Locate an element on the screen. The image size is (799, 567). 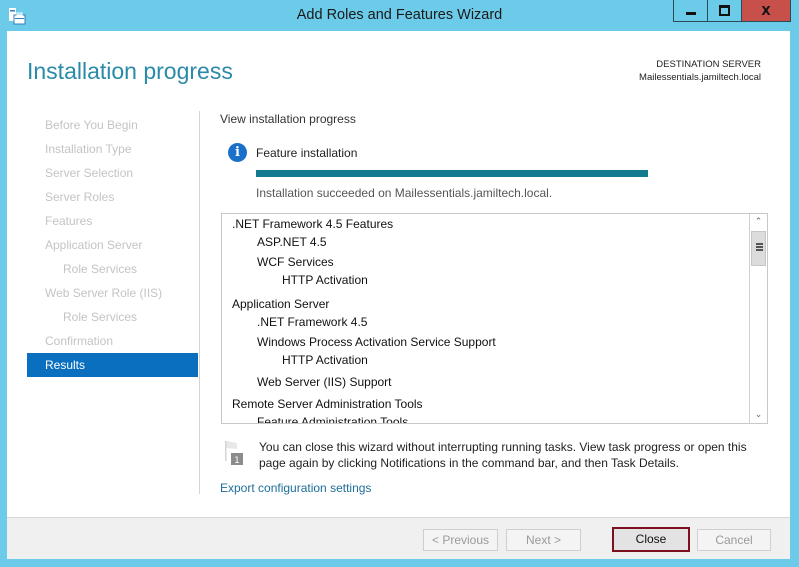
title-bar: Add Roles and Features Wizard X is located at coordinates (399, 15).